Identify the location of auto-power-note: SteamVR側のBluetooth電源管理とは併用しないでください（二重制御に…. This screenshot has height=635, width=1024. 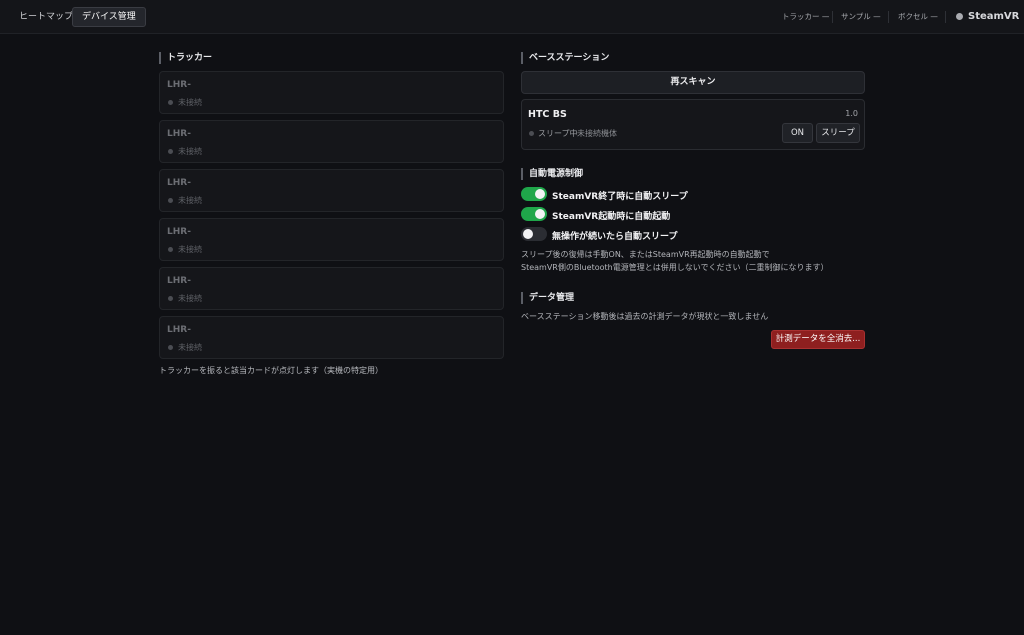
(675, 267).